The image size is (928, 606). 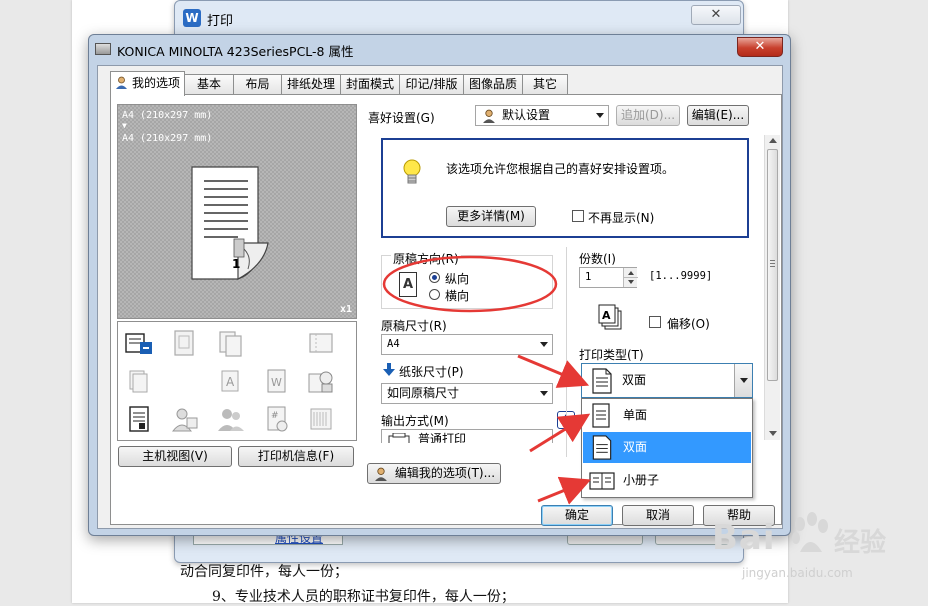 What do you see at coordinates (658, 515) in the screenshot?
I see `cancel-button: 取消` at bounding box center [658, 515].